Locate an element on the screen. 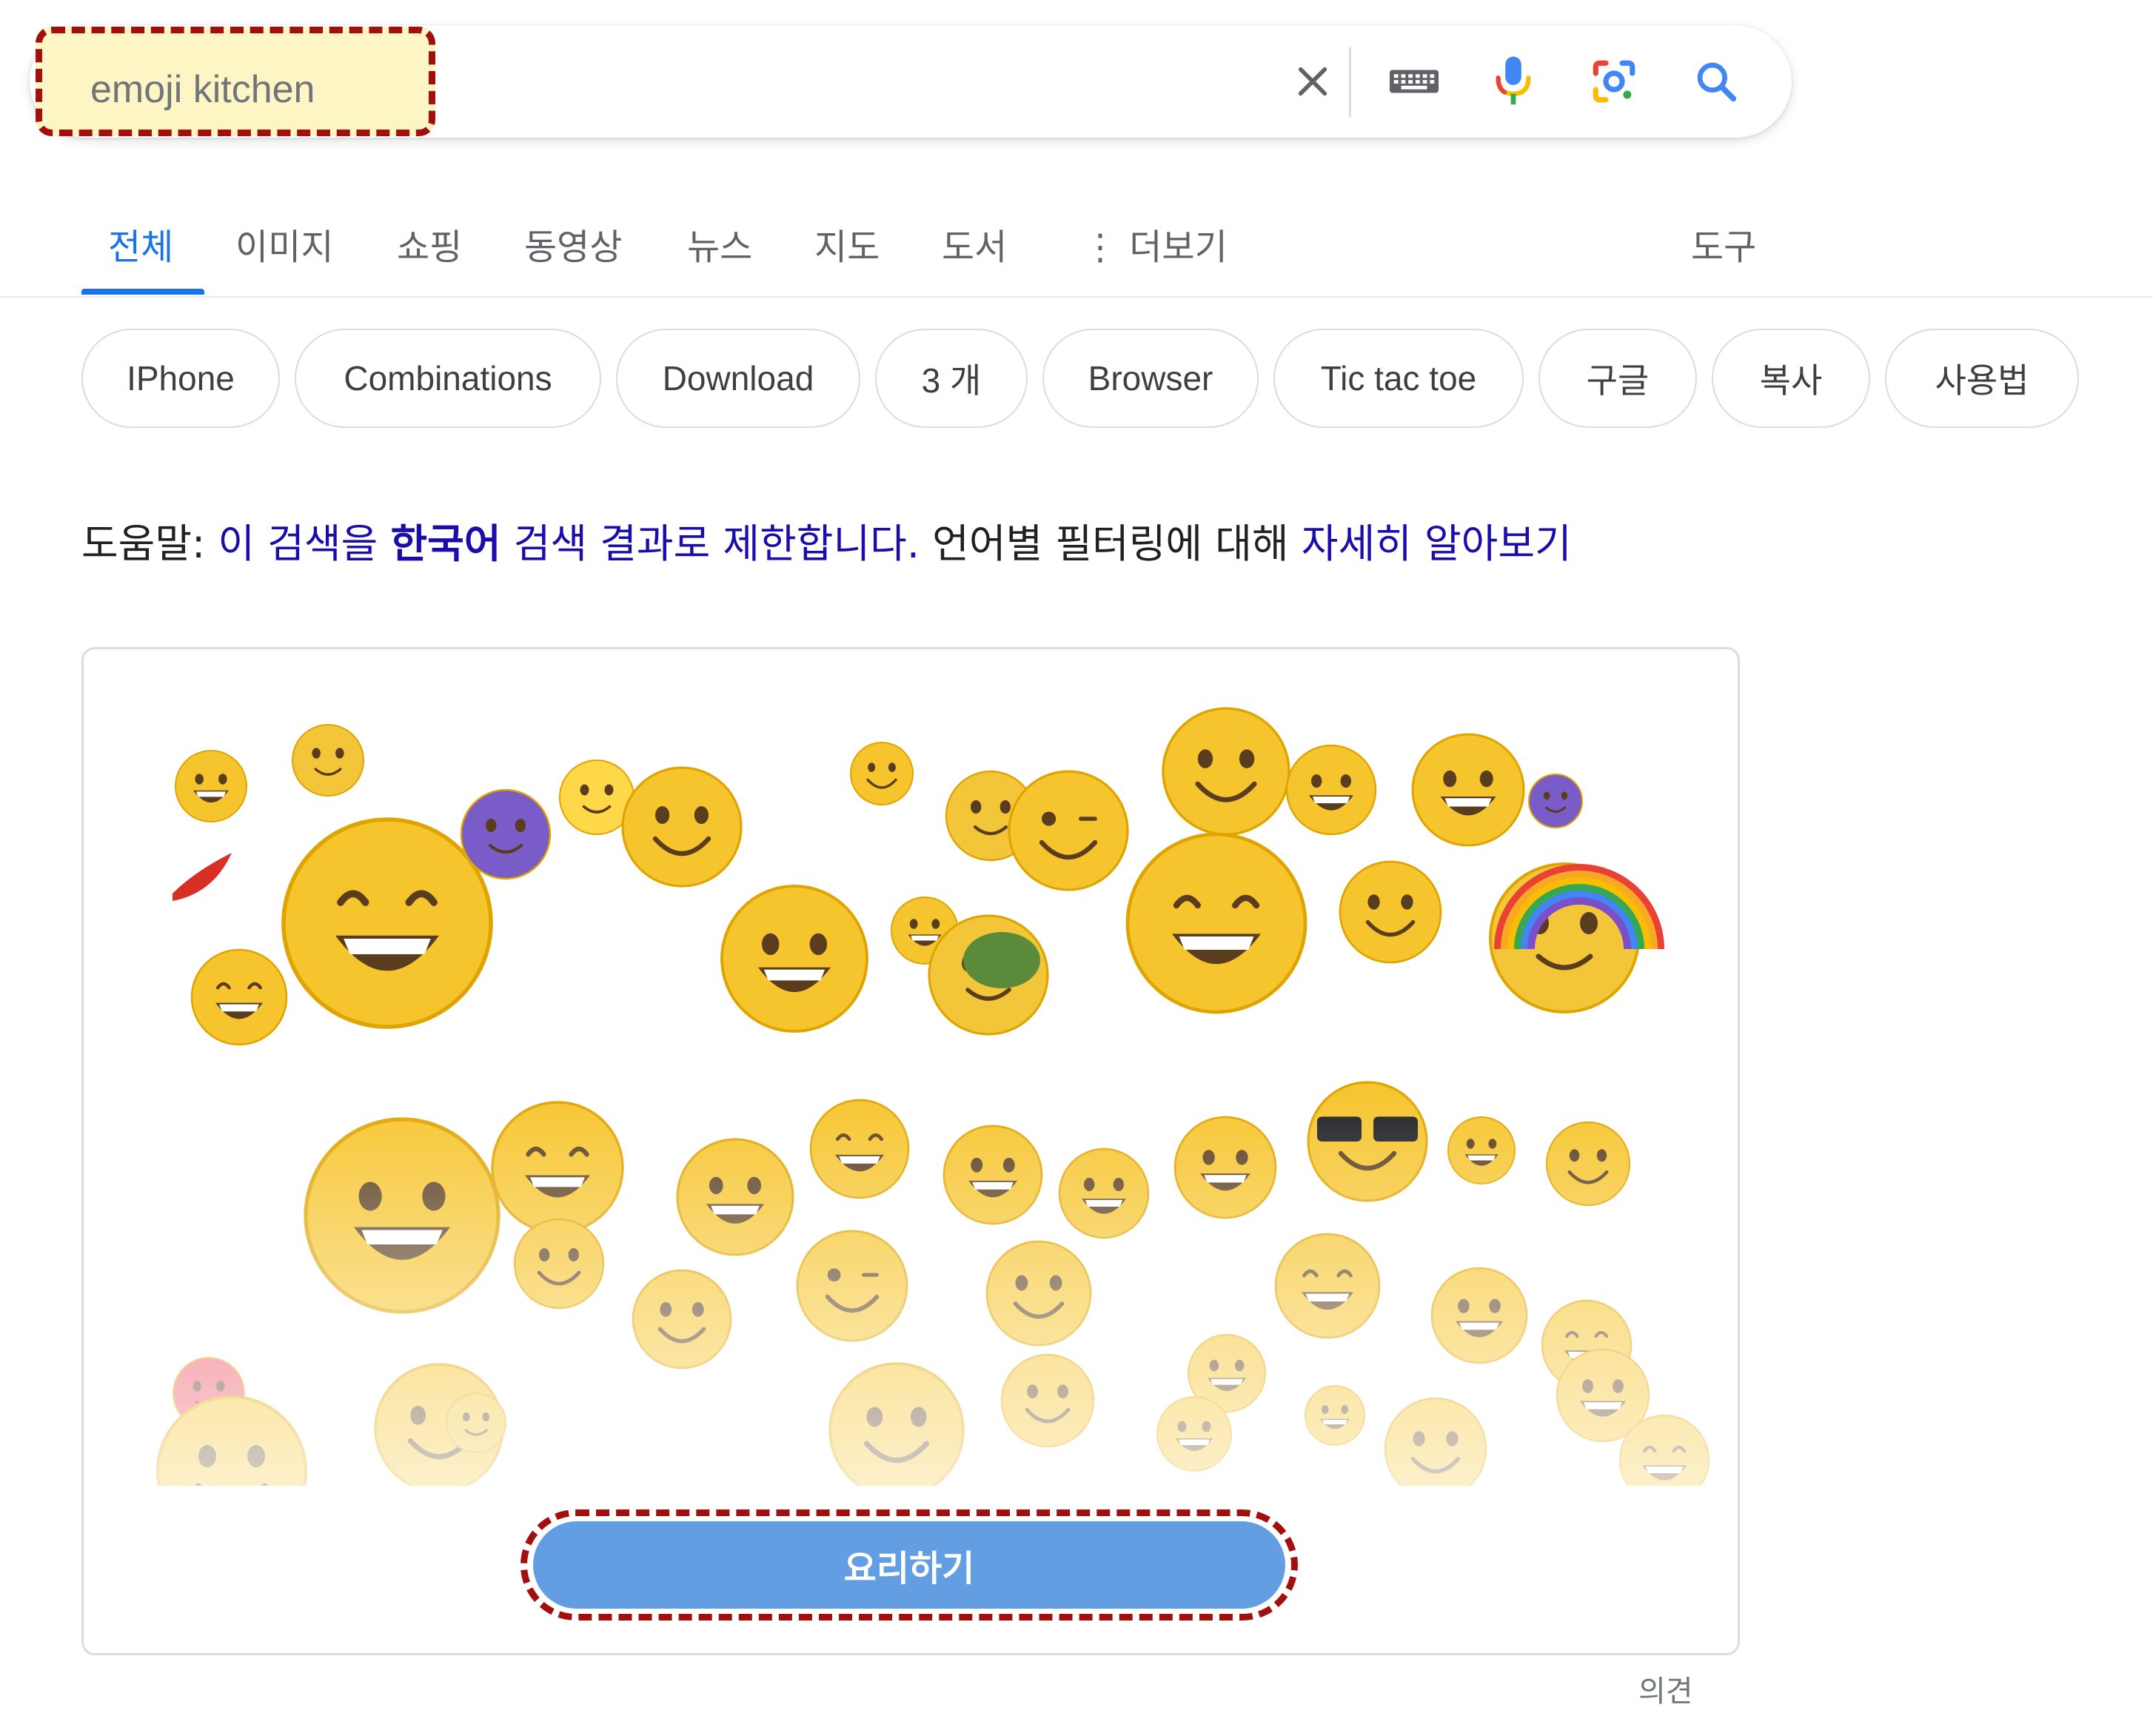 The width and height of the screenshot is (2153, 1736). tab-books: 도서 is located at coordinates (974, 243).